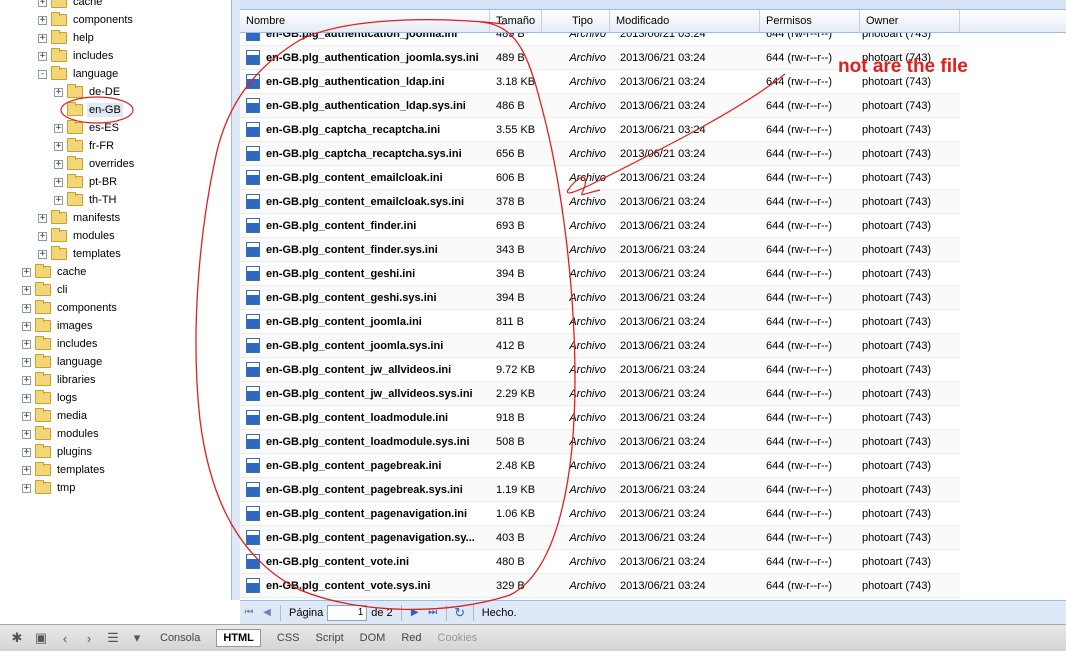 The image size is (1066, 651). Describe the element at coordinates (111, 164) in the screenshot. I see `tree-node-label: overrides` at that location.